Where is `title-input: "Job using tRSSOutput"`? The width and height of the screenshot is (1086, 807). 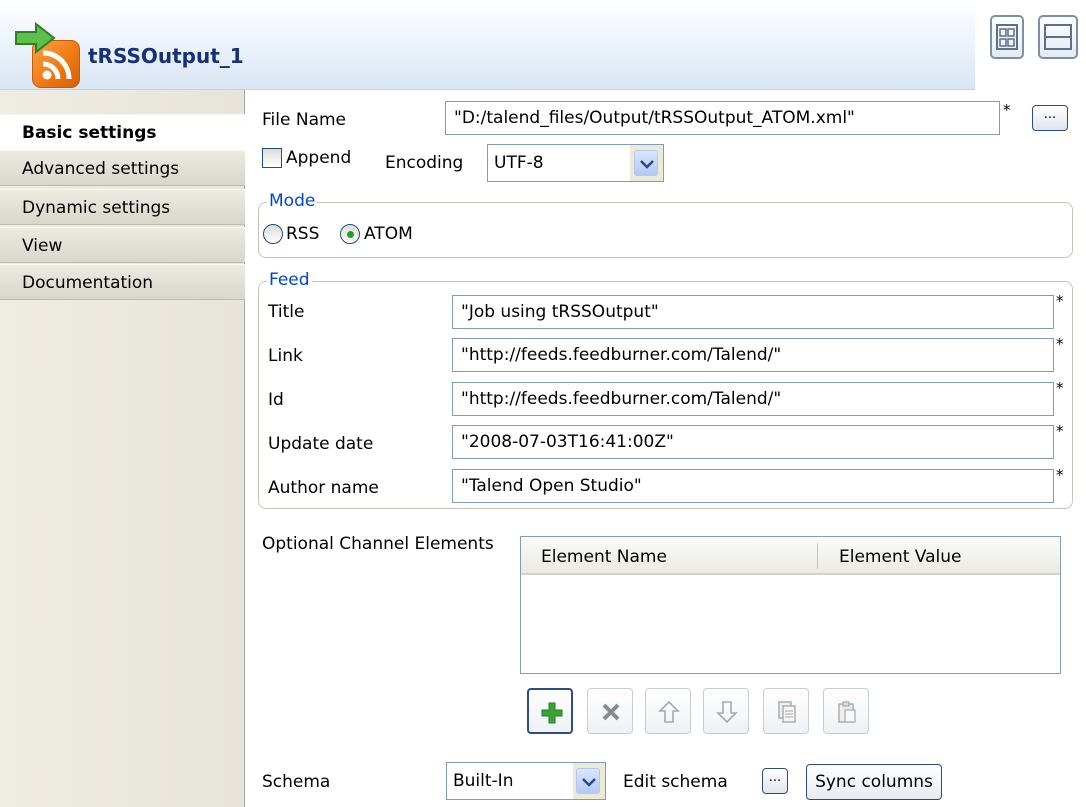
title-input: "Job using tRSSOutput" is located at coordinates (753, 312).